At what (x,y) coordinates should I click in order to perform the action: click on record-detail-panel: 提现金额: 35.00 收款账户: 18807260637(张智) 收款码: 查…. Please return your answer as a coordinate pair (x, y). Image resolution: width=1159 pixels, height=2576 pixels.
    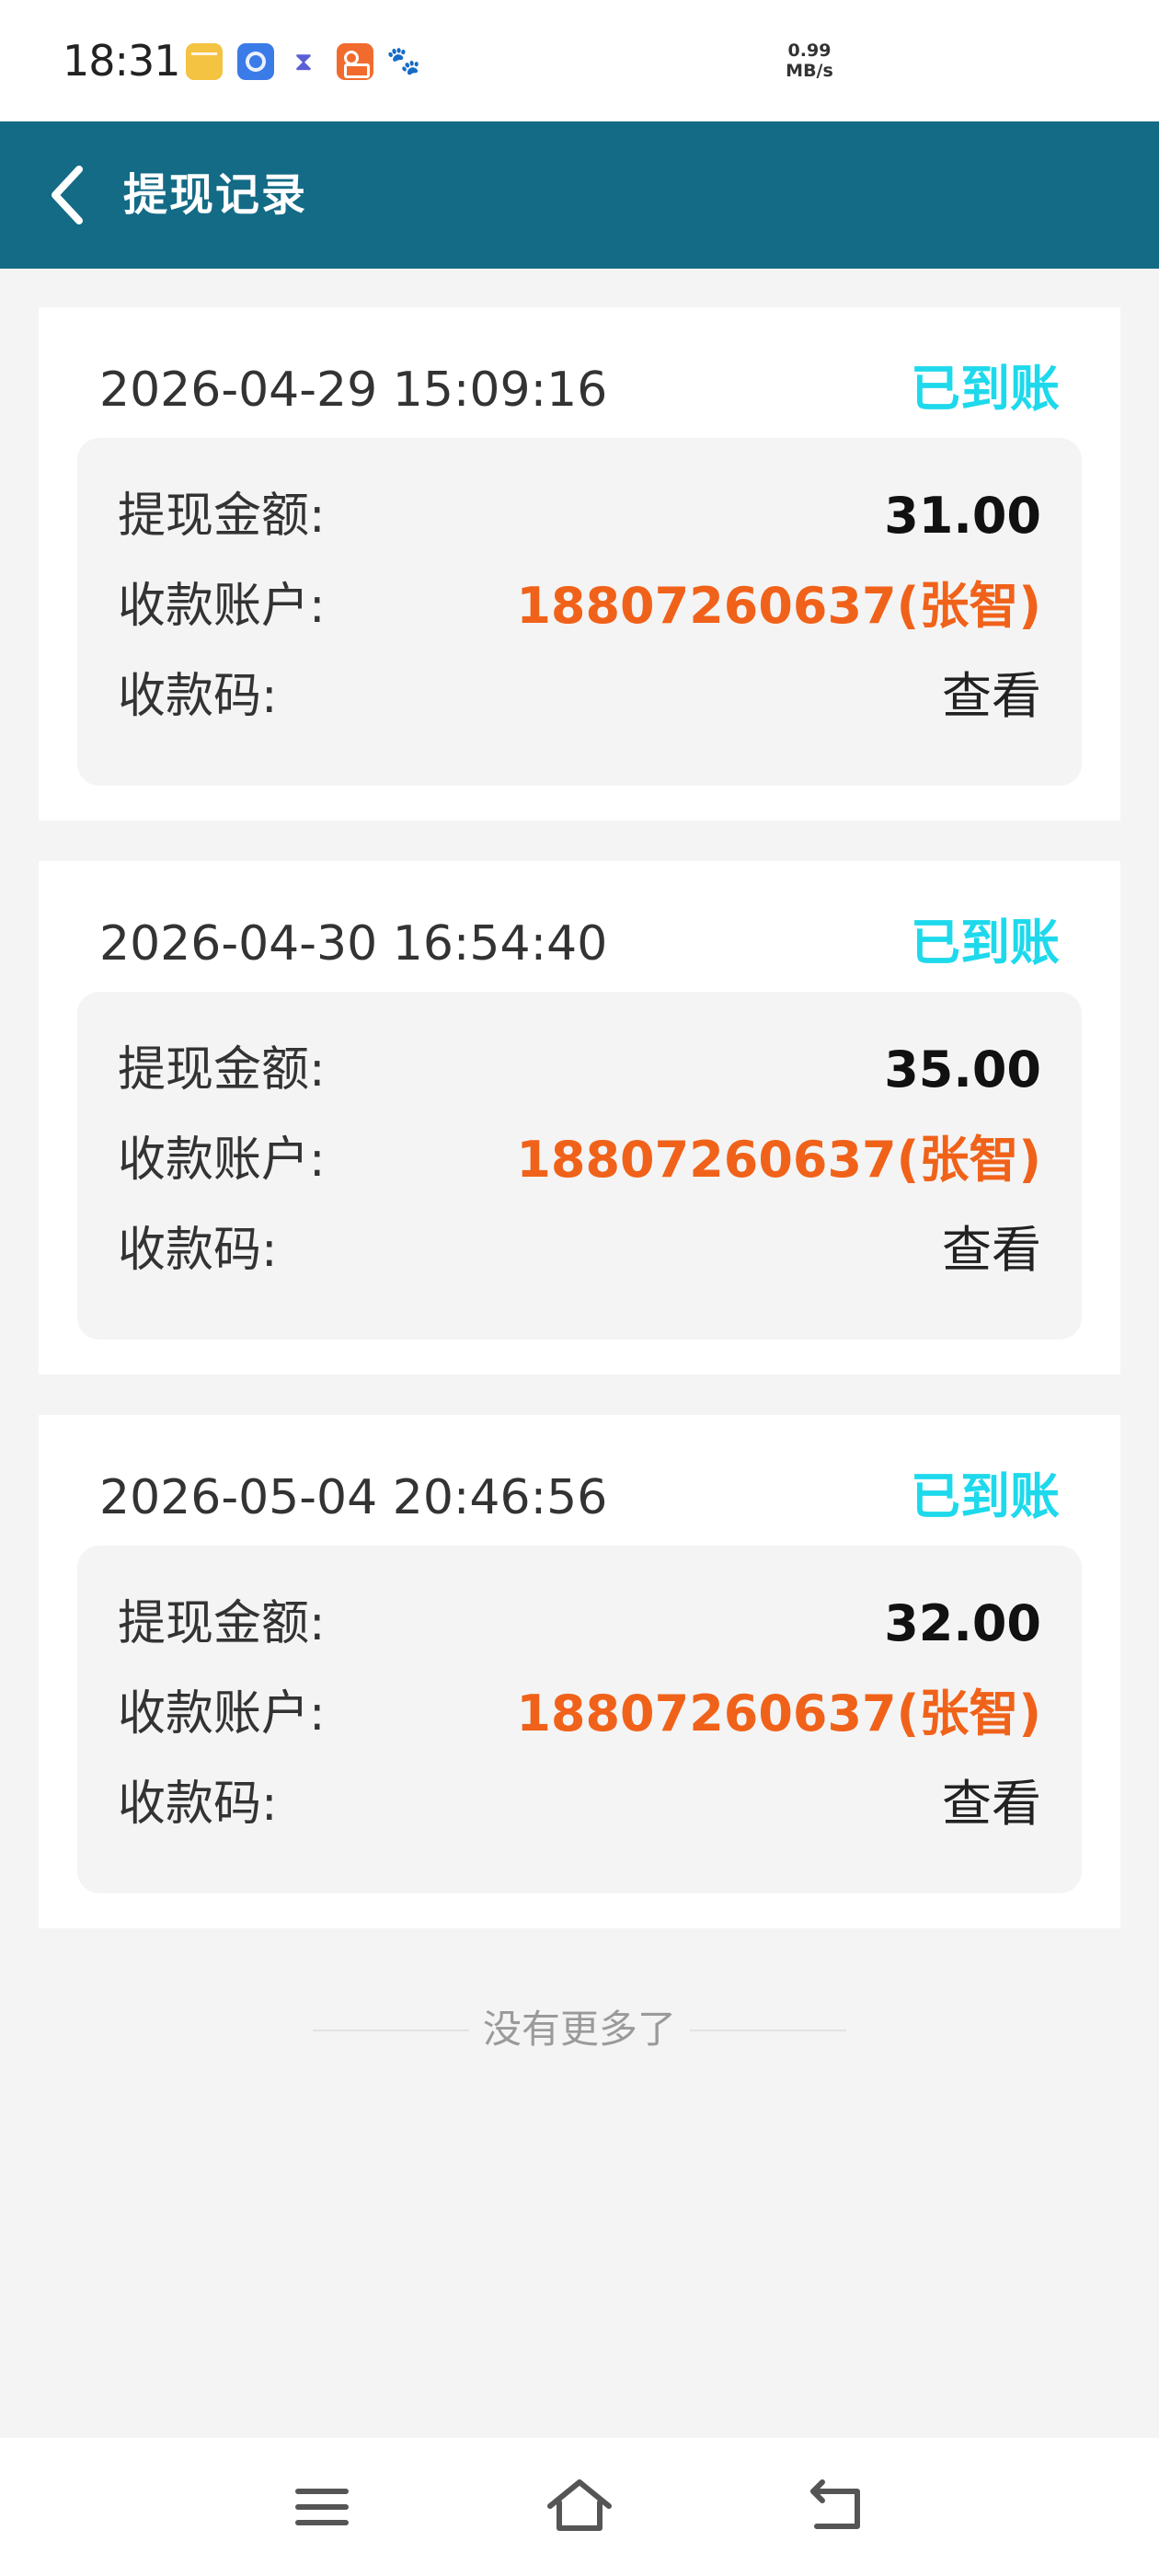
    Looking at the image, I should click on (579, 1166).